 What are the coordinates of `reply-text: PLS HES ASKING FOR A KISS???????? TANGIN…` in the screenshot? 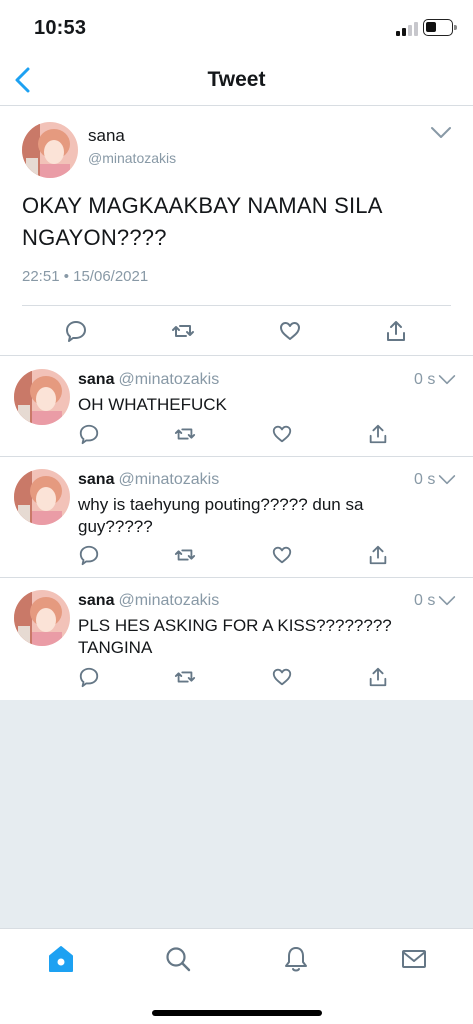 It's located at (235, 636).